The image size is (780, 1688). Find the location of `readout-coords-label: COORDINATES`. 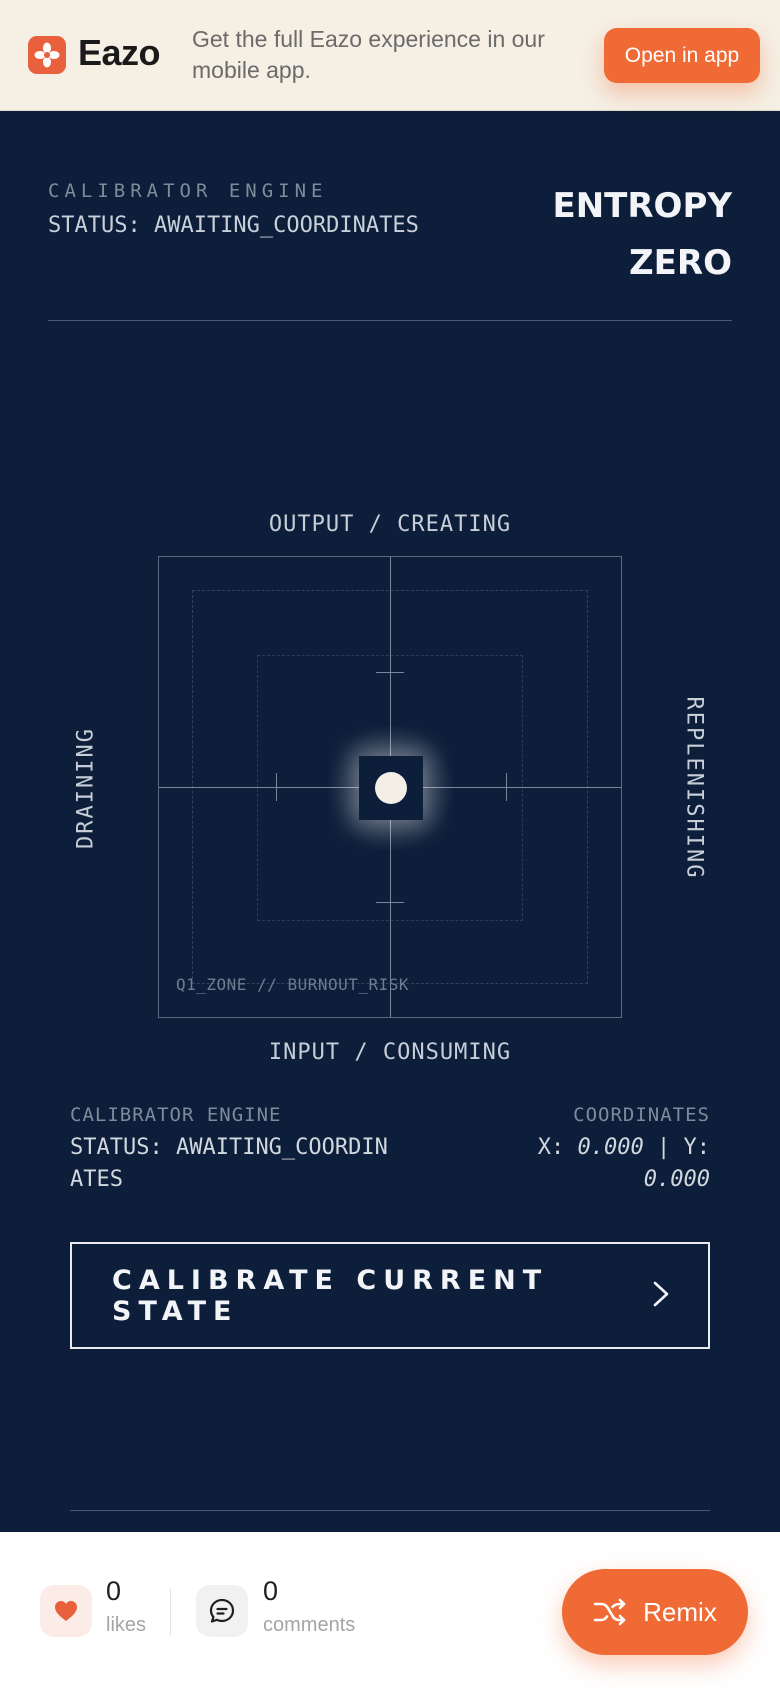

readout-coords-label: COORDINATES is located at coordinates (641, 1115).